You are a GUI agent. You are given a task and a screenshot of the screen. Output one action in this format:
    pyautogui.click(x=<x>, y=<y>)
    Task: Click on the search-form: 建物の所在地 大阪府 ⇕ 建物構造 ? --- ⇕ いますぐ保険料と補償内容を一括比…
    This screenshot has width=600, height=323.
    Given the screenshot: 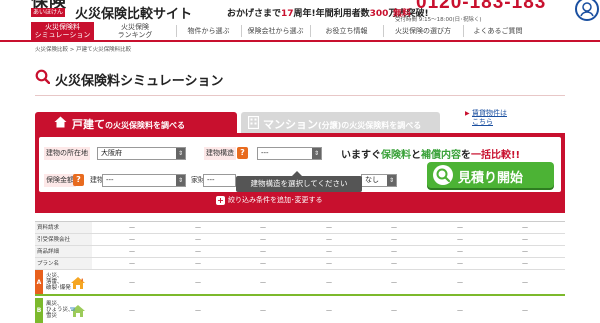 What is the action you would take?
    pyautogui.click(x=300, y=164)
    